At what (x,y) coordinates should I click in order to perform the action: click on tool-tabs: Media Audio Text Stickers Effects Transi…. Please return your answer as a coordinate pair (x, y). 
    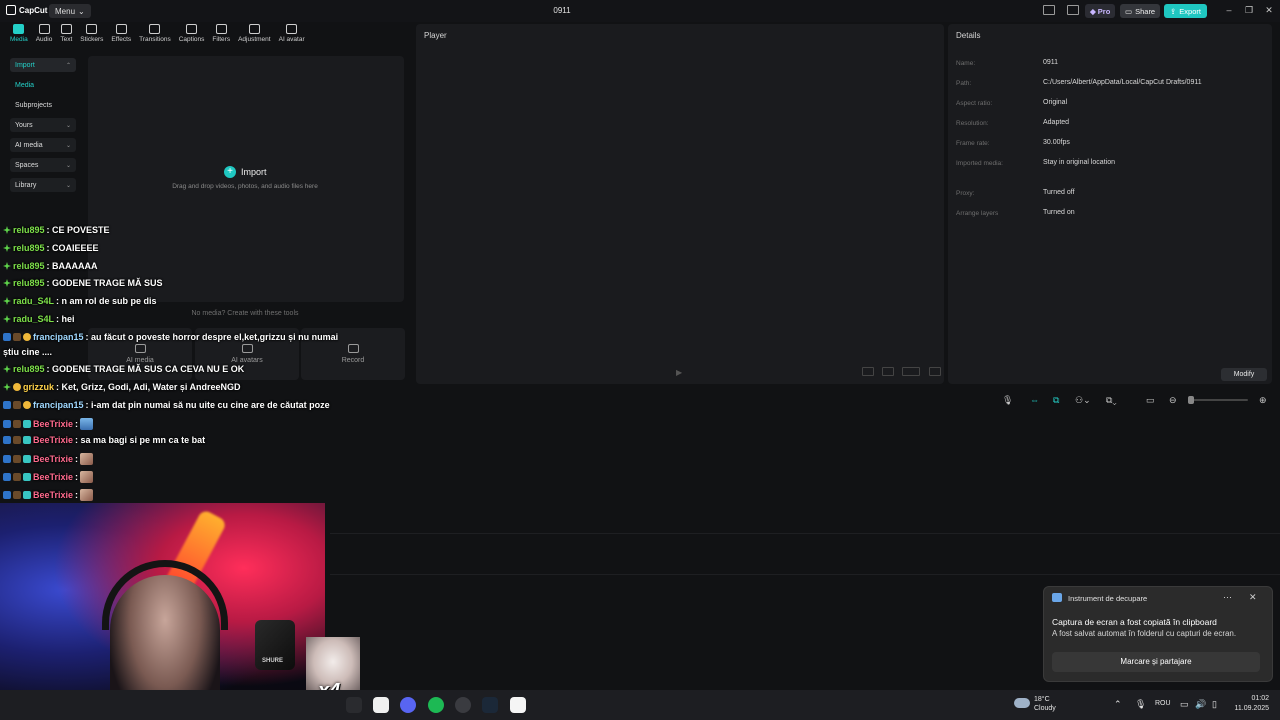
    Looking at the image, I should click on (157, 36).